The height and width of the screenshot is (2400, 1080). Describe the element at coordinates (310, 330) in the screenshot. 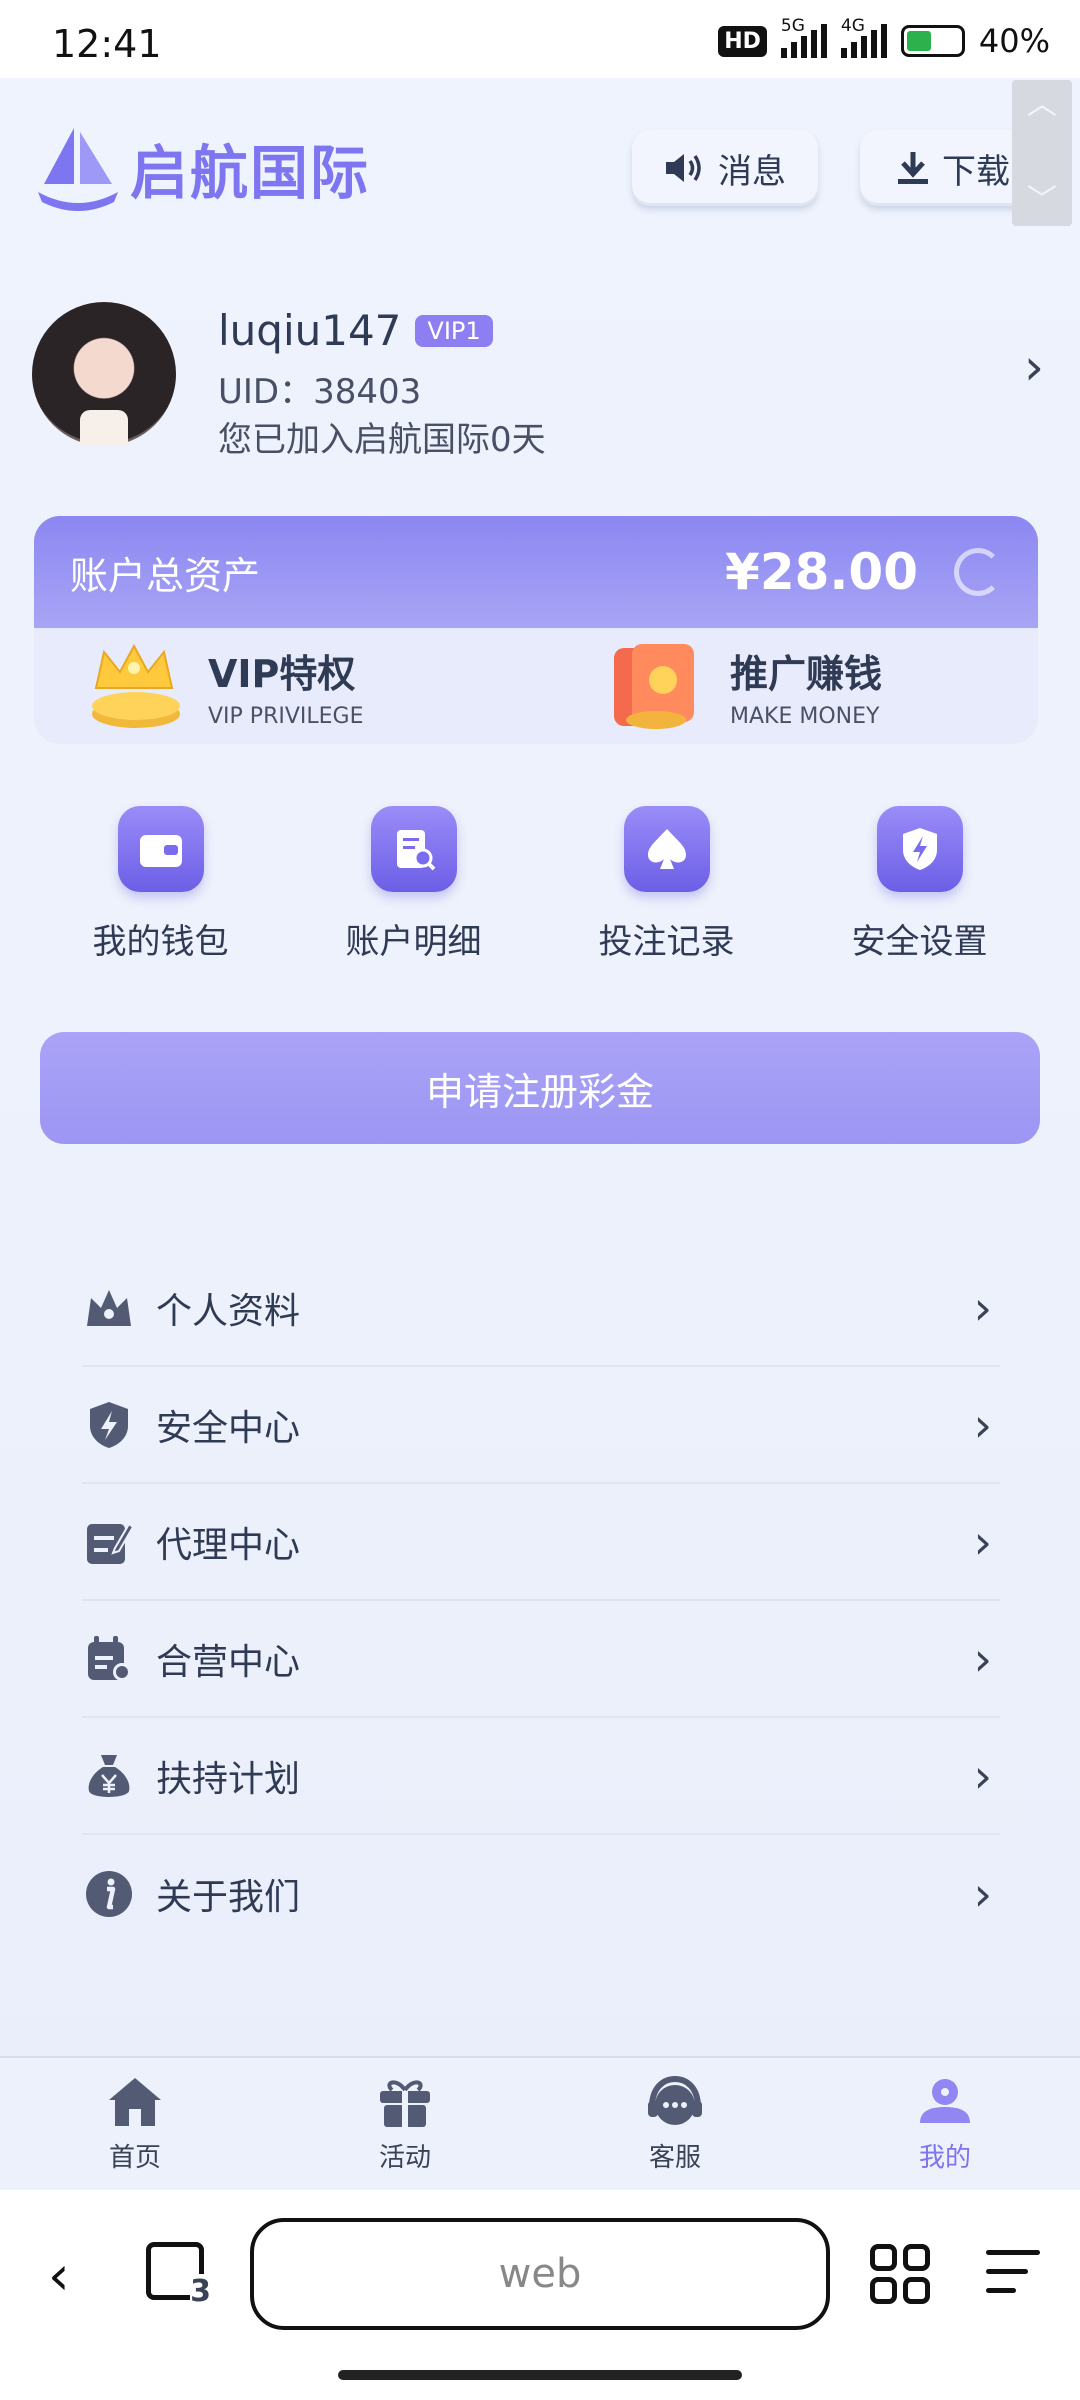

I see `username: luqiu147` at that location.